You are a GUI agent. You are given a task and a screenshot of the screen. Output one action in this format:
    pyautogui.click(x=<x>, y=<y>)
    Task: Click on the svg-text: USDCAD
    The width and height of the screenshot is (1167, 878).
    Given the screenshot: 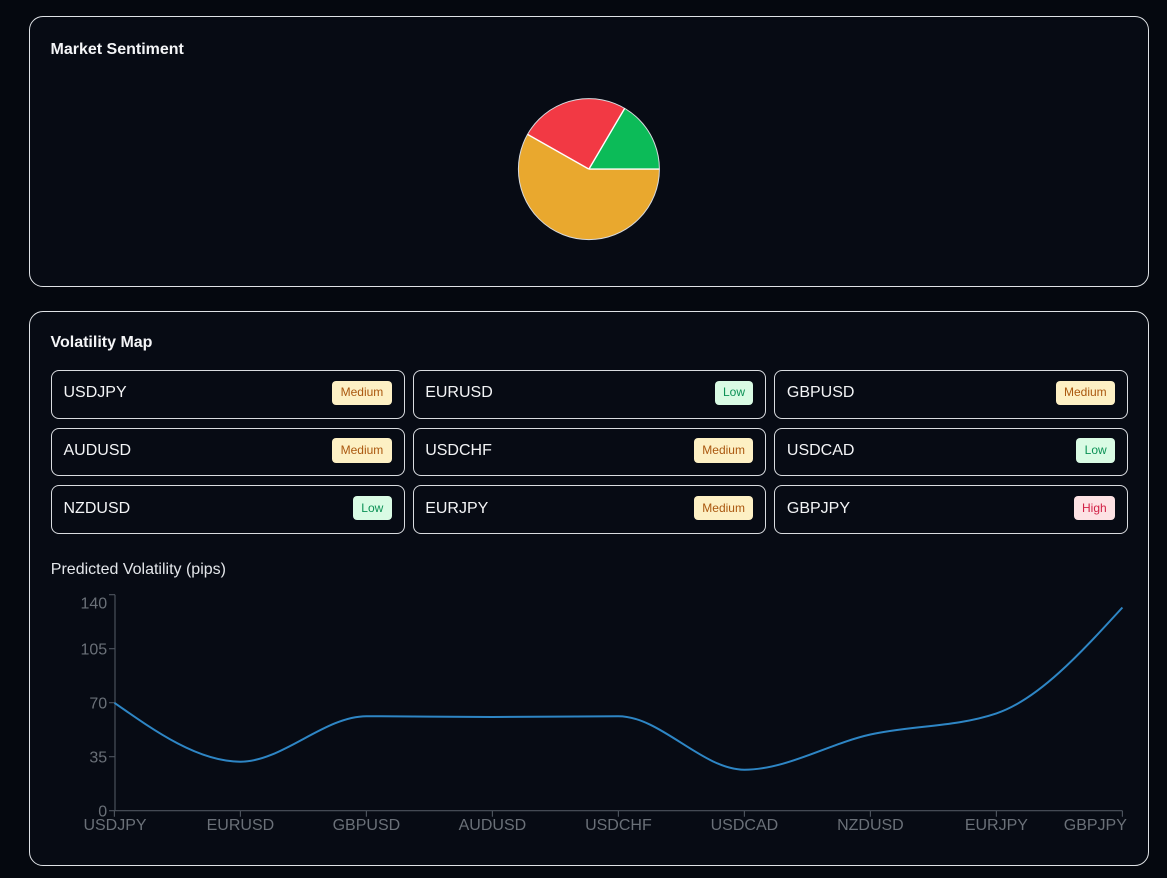 What is the action you would take?
    pyautogui.click(x=745, y=825)
    